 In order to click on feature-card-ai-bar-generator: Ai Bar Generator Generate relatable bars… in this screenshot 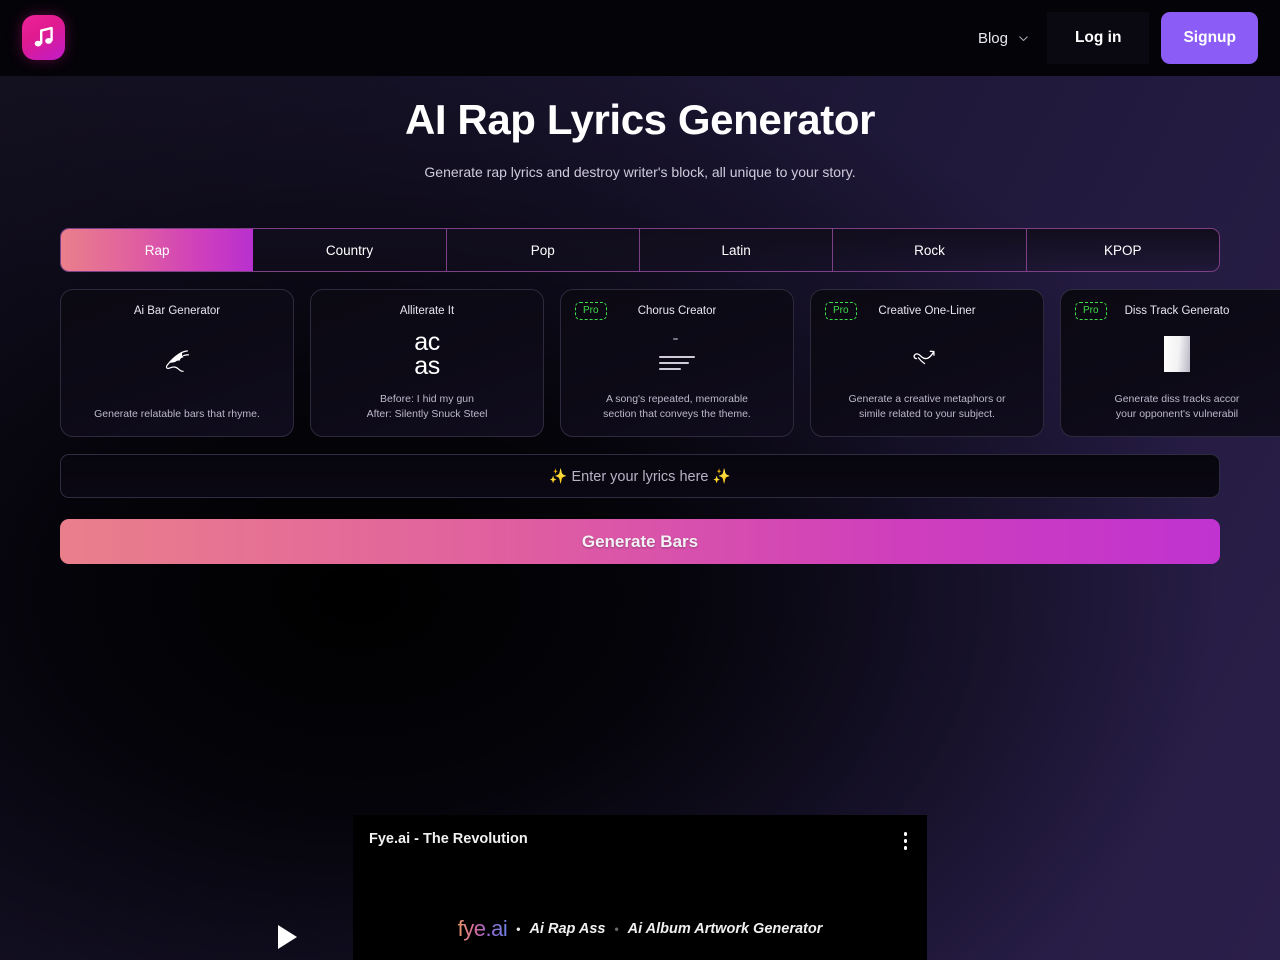, I will do `click(177, 363)`.